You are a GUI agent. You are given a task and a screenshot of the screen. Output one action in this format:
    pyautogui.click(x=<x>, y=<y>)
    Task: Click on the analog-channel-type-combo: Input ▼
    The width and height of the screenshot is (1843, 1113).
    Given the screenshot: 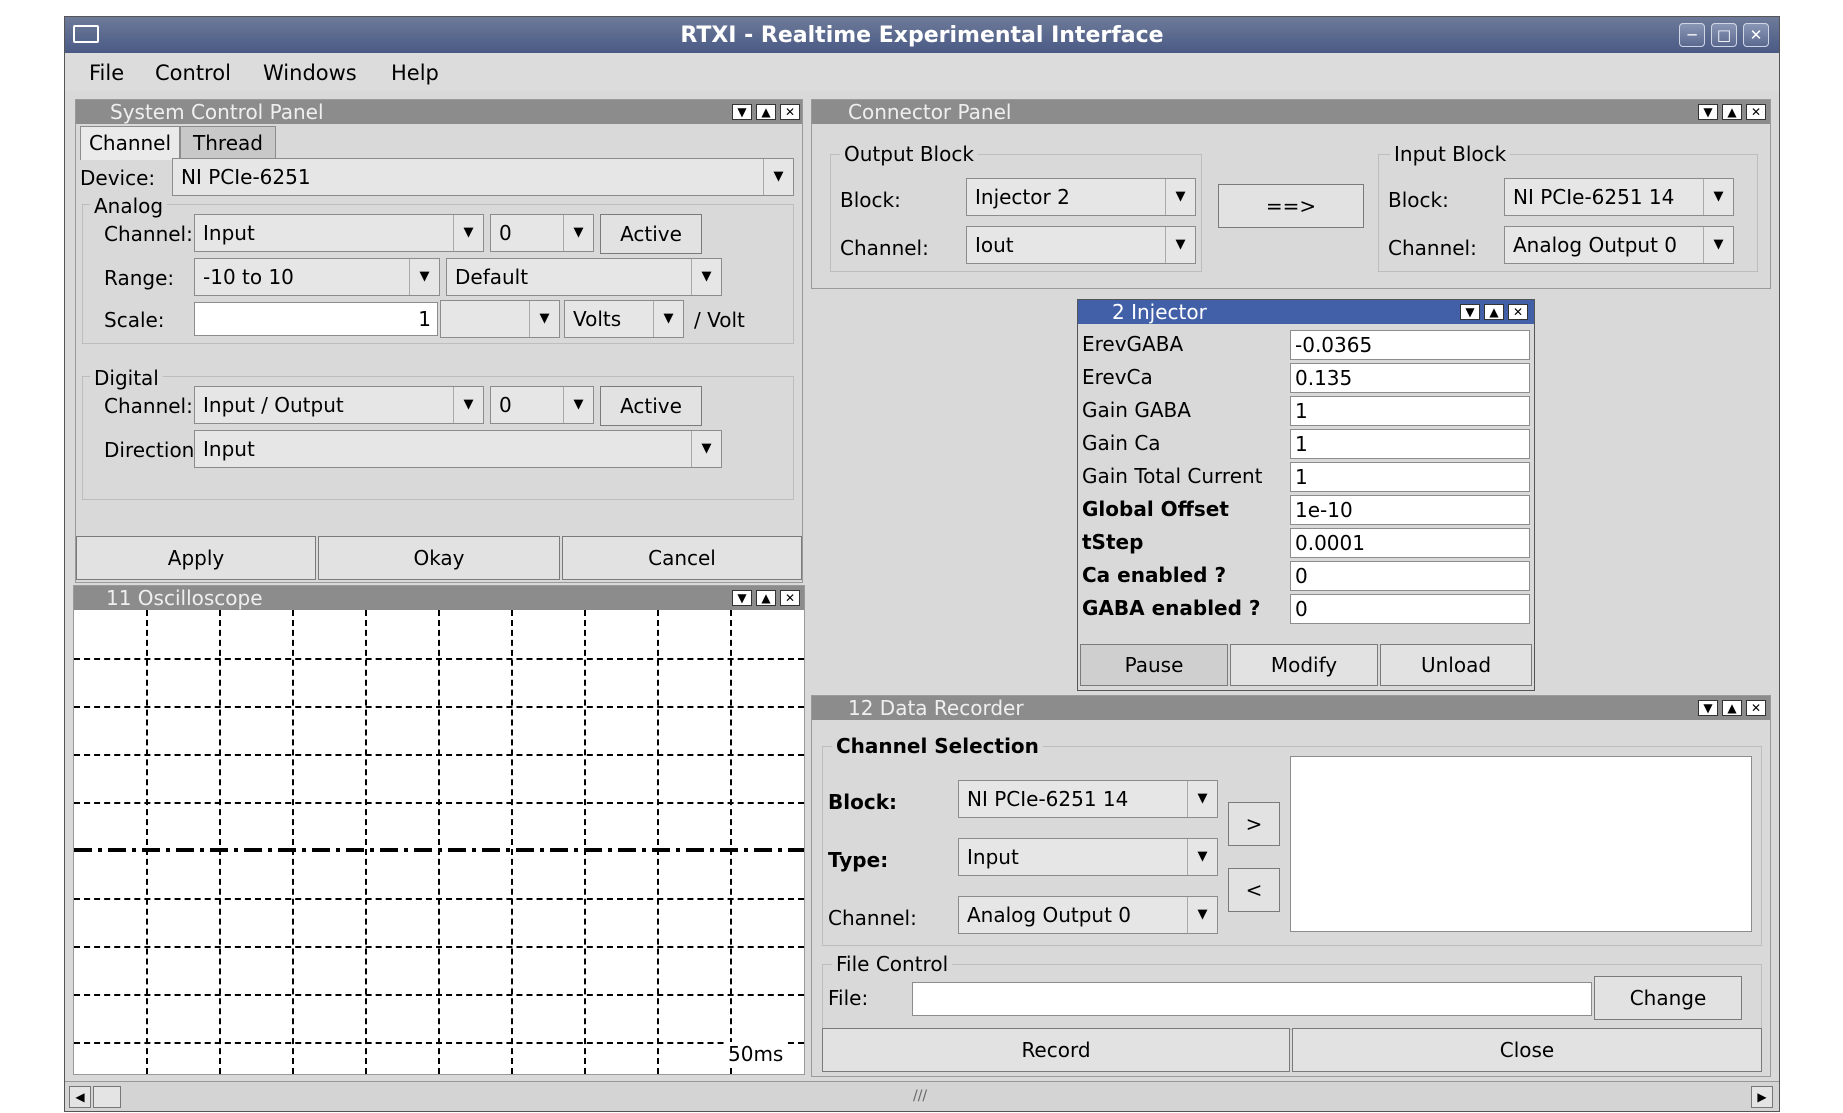 What is the action you would take?
    pyautogui.click(x=339, y=233)
    